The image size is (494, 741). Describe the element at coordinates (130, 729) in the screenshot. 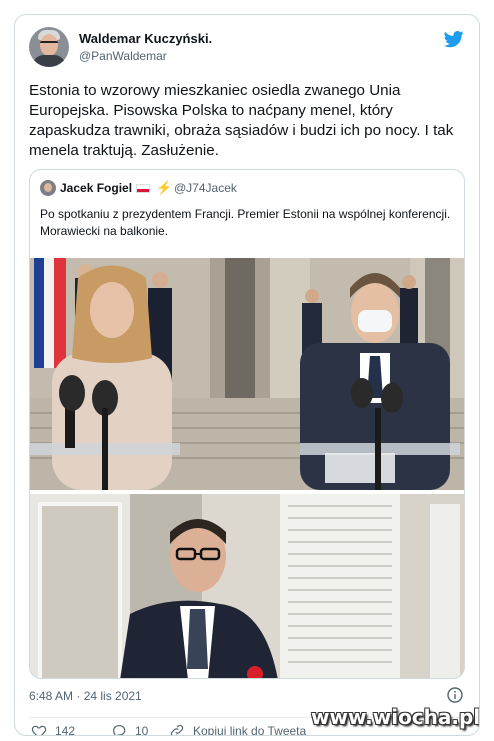

I see `reply-button: 10` at that location.